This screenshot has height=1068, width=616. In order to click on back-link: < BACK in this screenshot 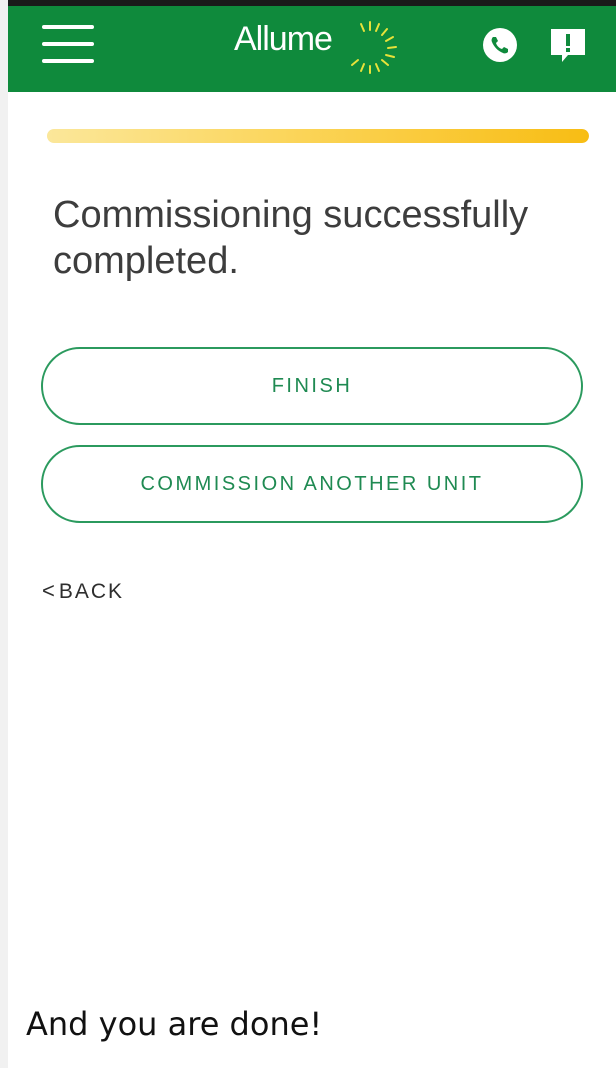, I will do `click(83, 592)`.